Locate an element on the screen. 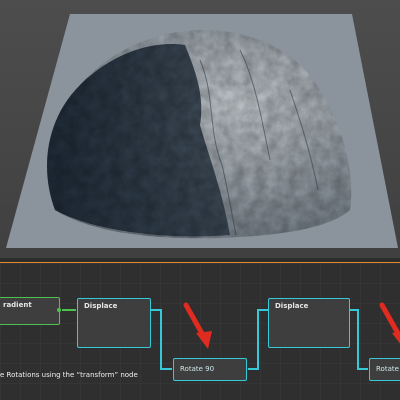  node-rotate-1: Rotate 90 is located at coordinates (210, 369).